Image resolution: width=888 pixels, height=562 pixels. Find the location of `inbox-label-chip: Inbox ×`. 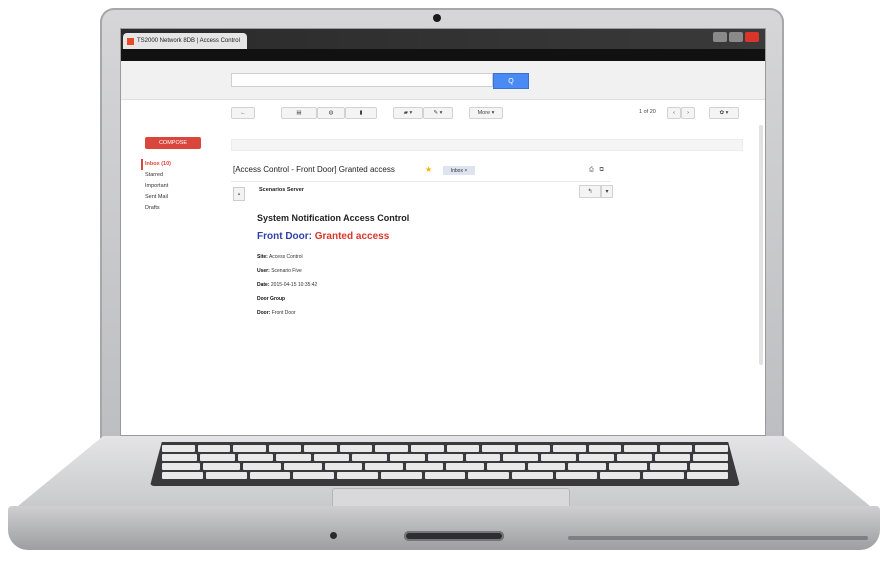

inbox-label-chip: Inbox × is located at coordinates (459, 170).